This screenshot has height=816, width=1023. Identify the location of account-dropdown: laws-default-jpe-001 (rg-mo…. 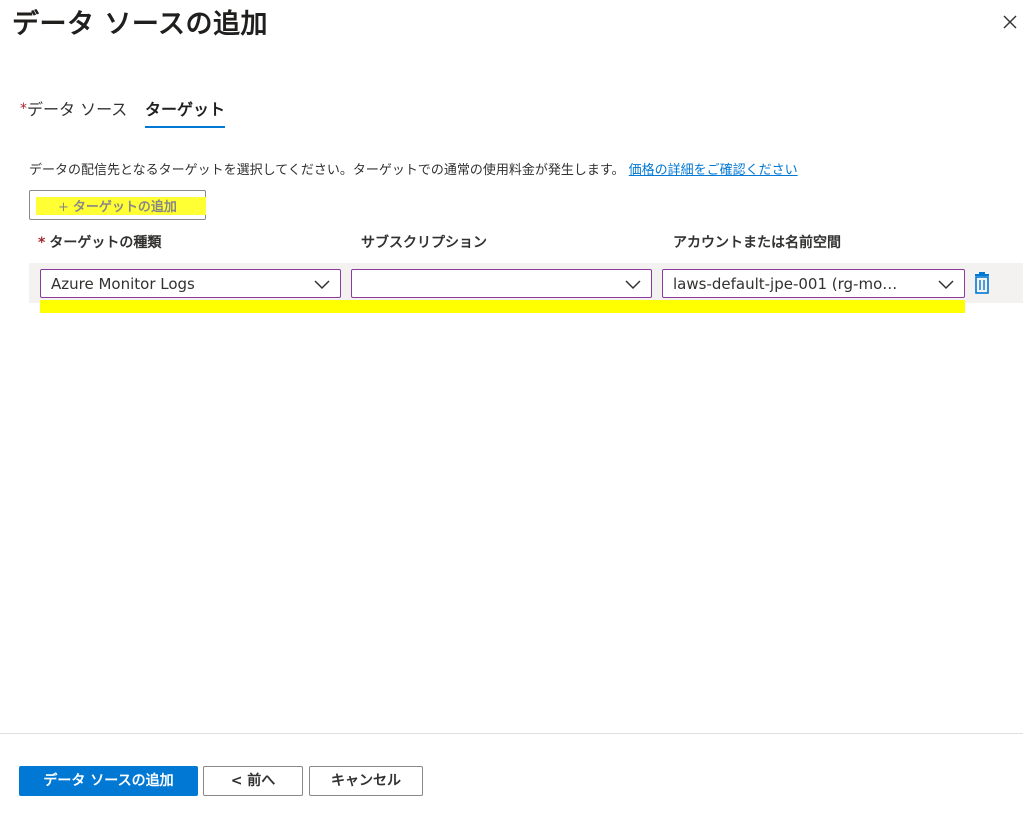
(813, 283).